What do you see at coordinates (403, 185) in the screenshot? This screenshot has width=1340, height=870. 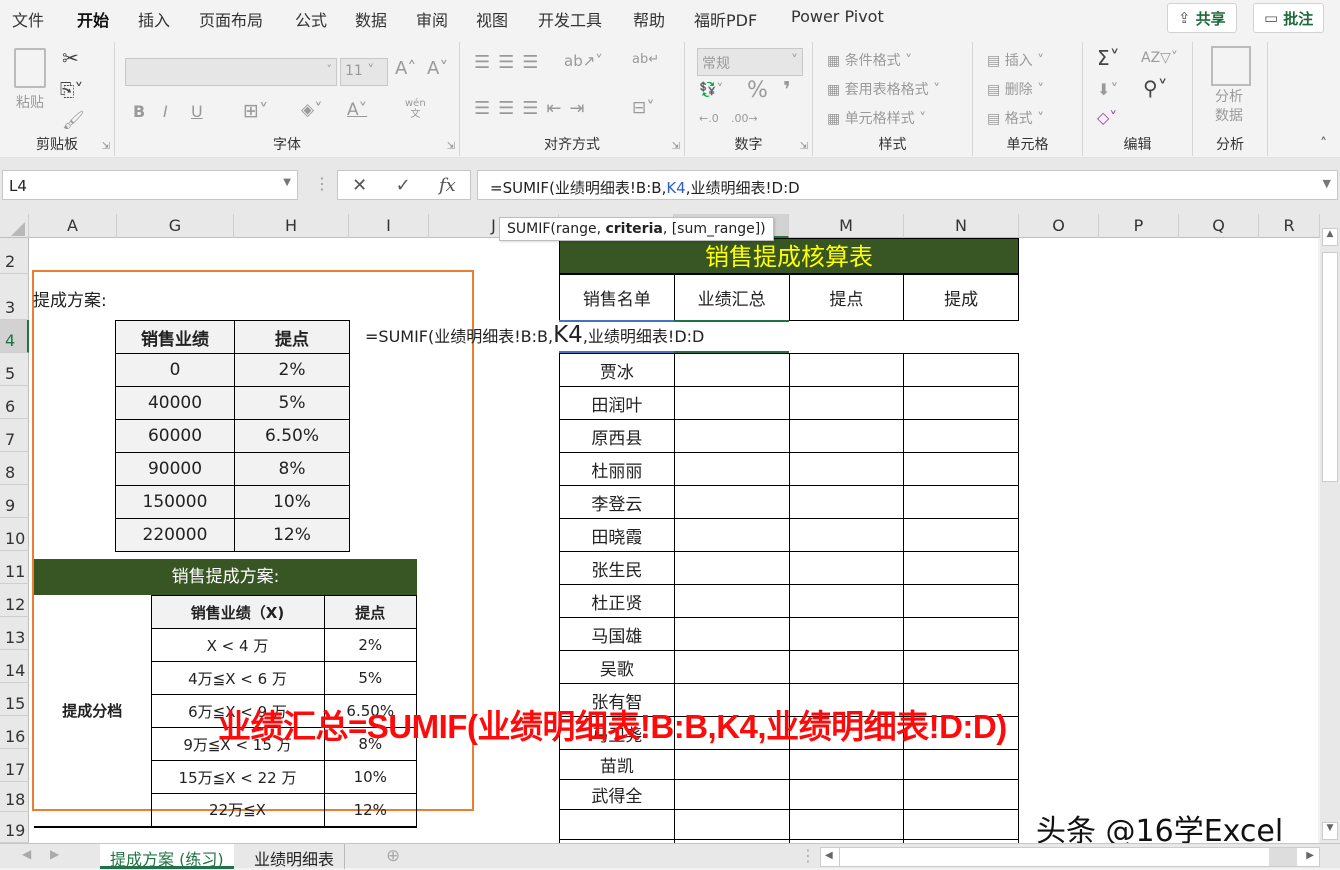 I see `enter-icon: ✓` at bounding box center [403, 185].